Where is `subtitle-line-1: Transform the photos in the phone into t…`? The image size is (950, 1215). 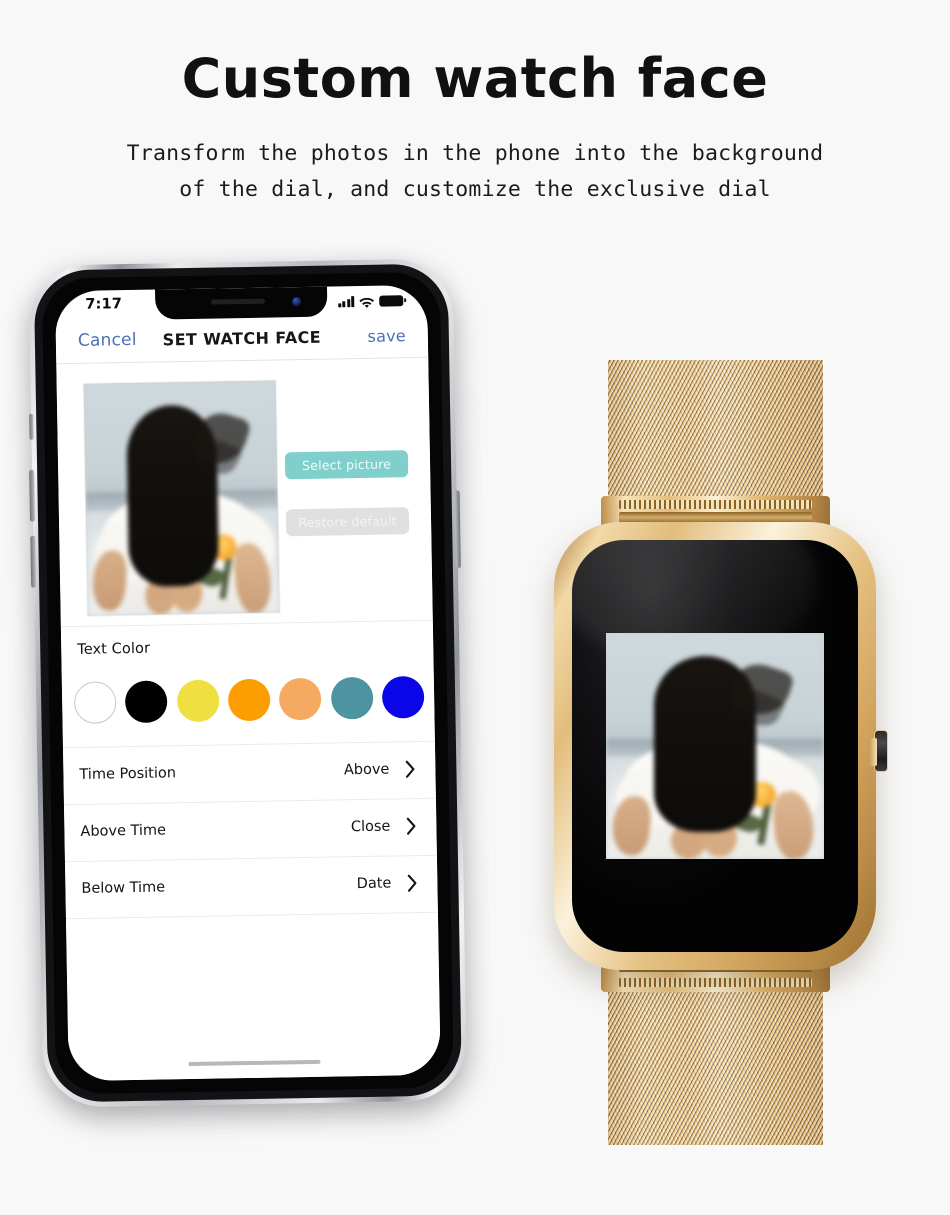 subtitle-line-1: Transform the photos in the phone into t… is located at coordinates (475, 154).